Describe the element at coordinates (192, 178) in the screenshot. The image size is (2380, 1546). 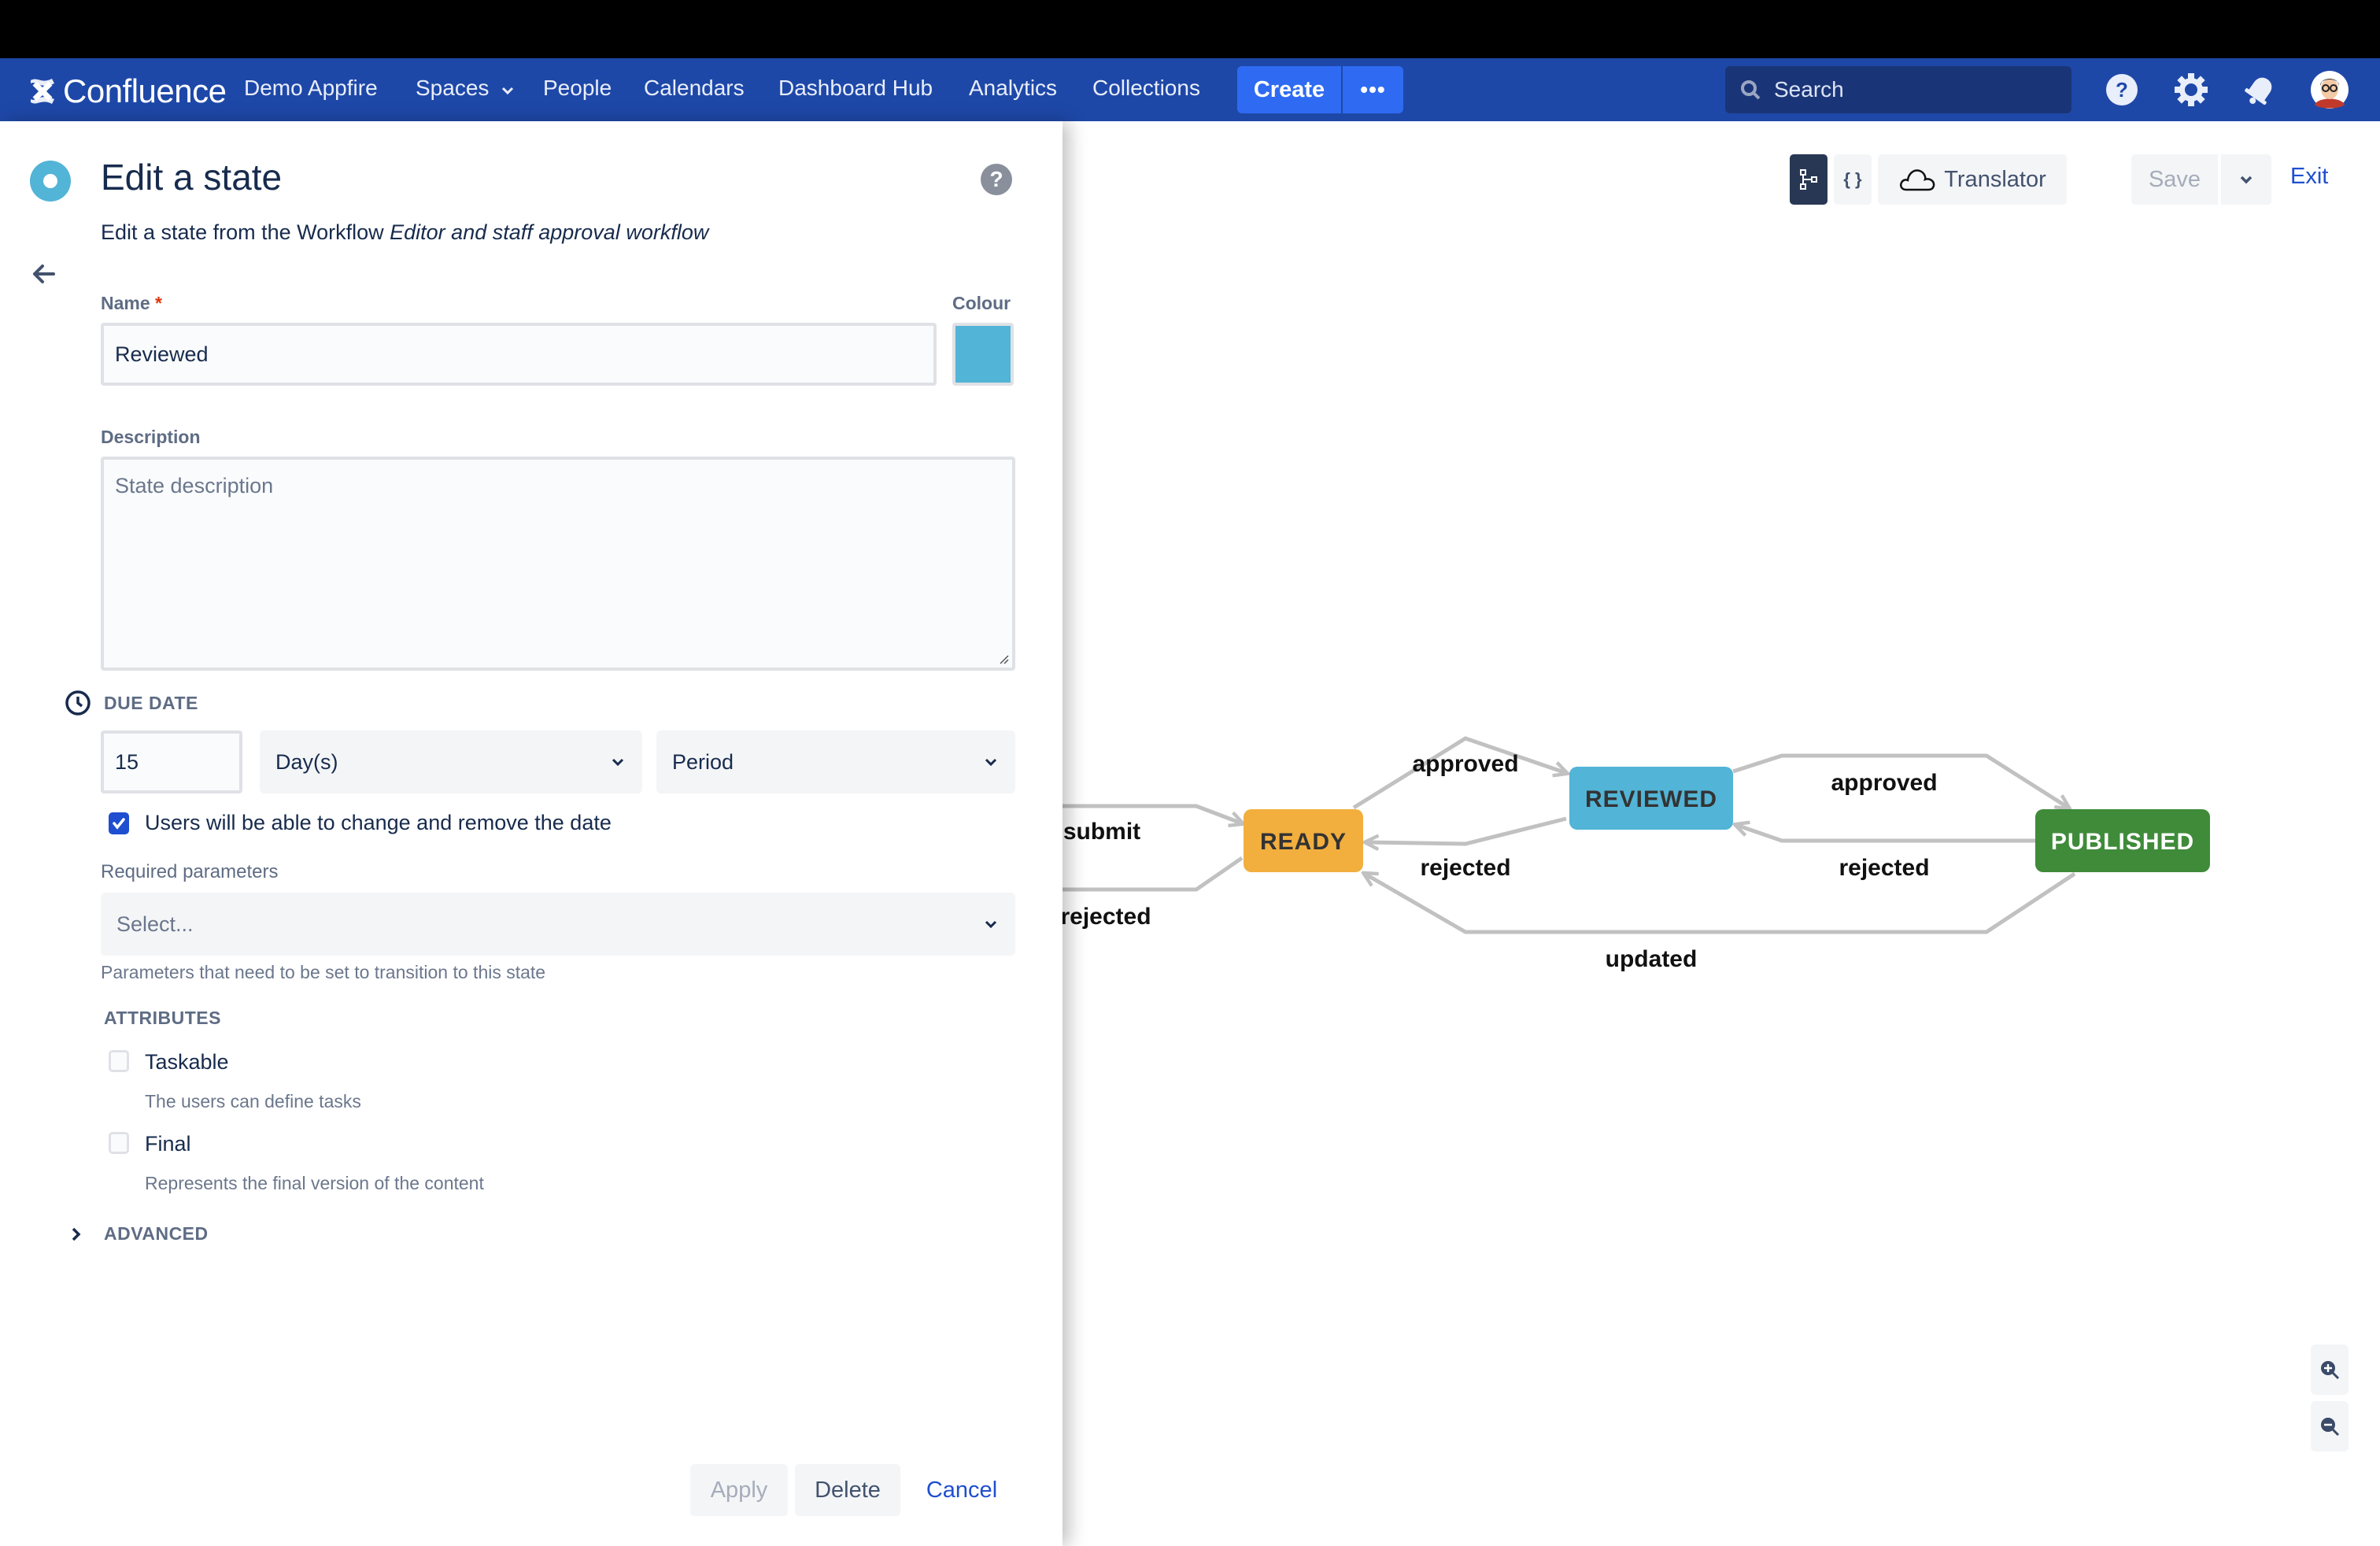
I see `page-title: Edit a state` at that location.